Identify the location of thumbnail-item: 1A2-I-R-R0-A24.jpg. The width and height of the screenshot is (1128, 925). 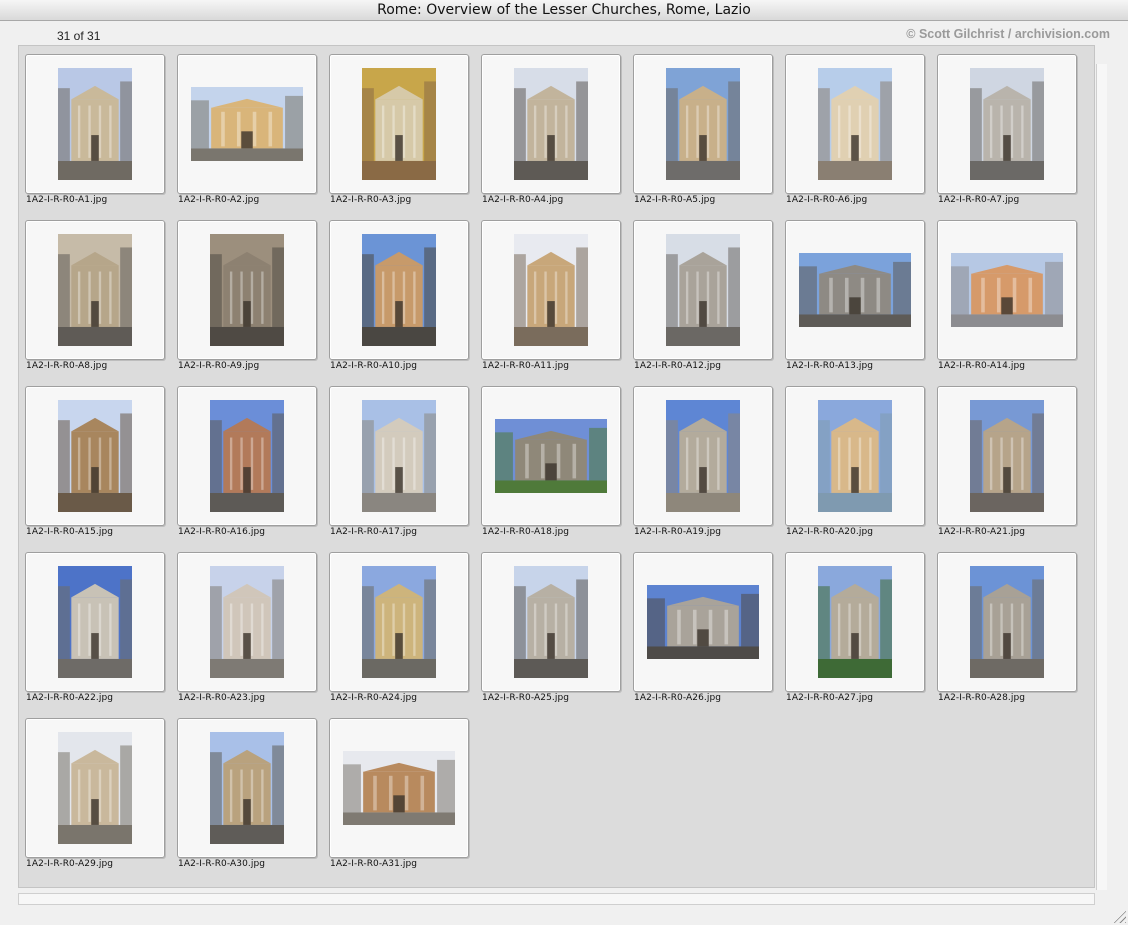
(399, 632).